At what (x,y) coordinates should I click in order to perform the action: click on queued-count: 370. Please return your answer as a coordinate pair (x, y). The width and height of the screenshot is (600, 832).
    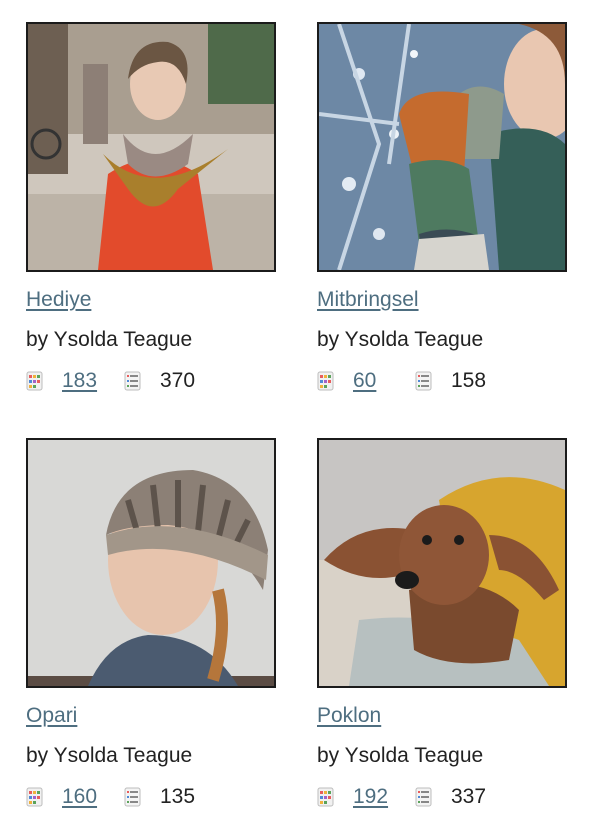
    Looking at the image, I should click on (178, 380).